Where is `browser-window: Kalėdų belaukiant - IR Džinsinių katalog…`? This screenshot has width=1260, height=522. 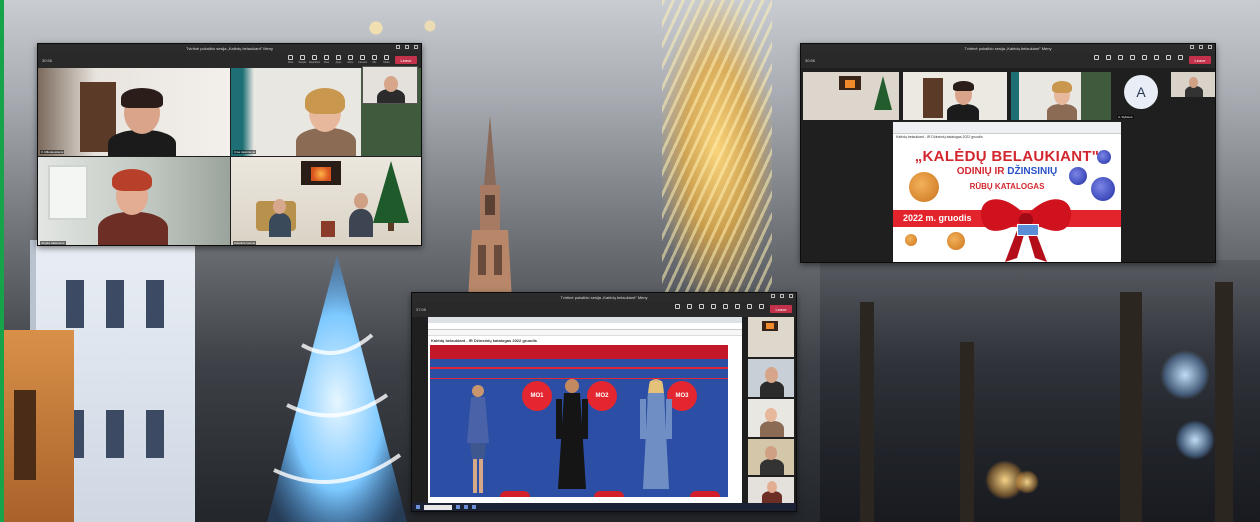
browser-window: Kalėdų belaukiant - IR Džinsinių katalog… is located at coordinates (585, 411).